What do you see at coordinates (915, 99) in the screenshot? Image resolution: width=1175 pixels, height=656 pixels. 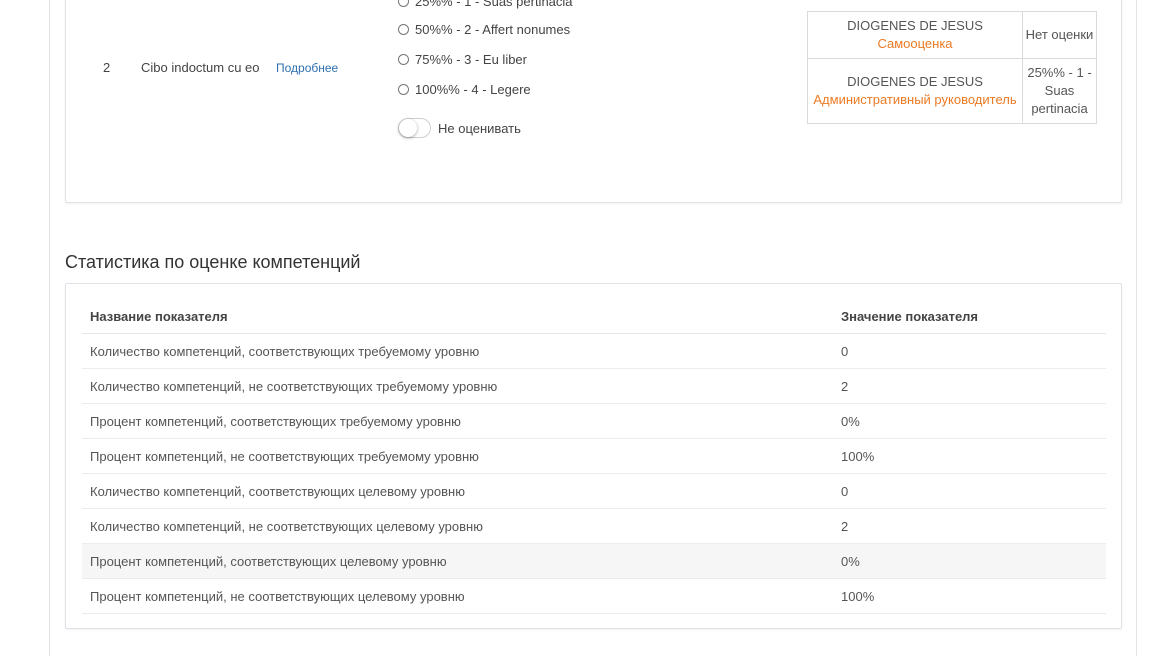 I see `assessor-role: Административный руководитель` at bounding box center [915, 99].